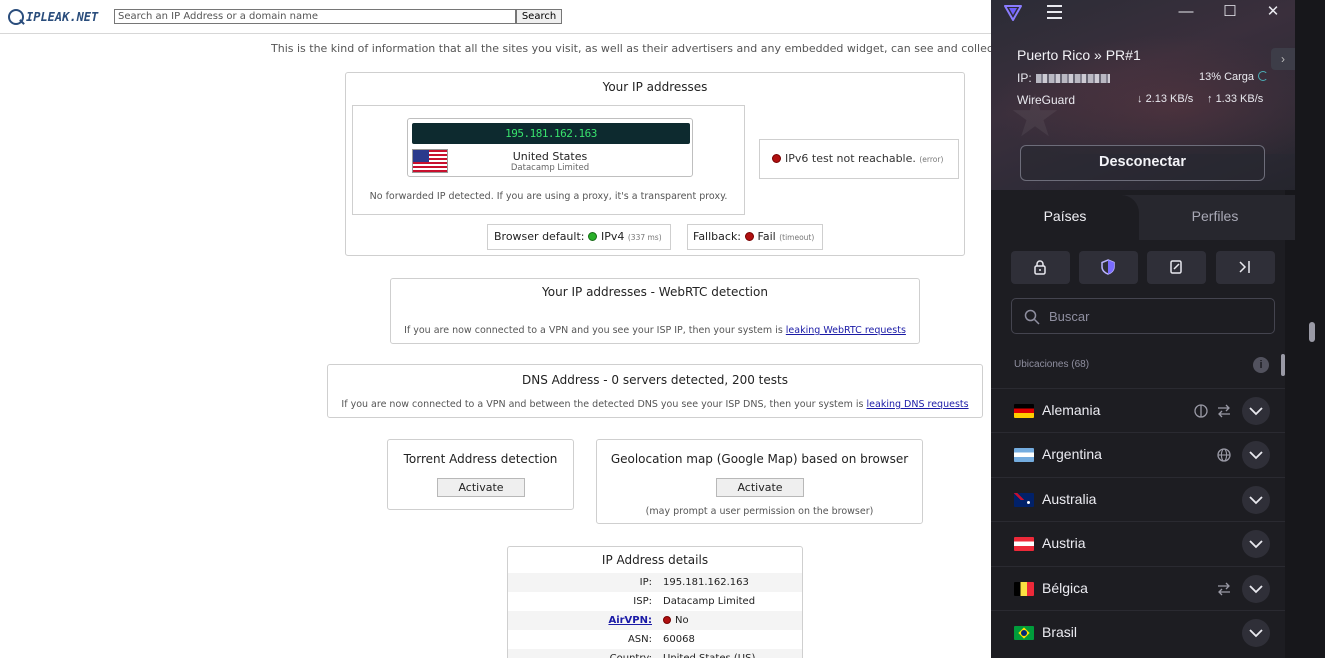 The height and width of the screenshot is (658, 1325). Describe the element at coordinates (766, 236) in the screenshot. I see `fallback-value: Fail` at that location.